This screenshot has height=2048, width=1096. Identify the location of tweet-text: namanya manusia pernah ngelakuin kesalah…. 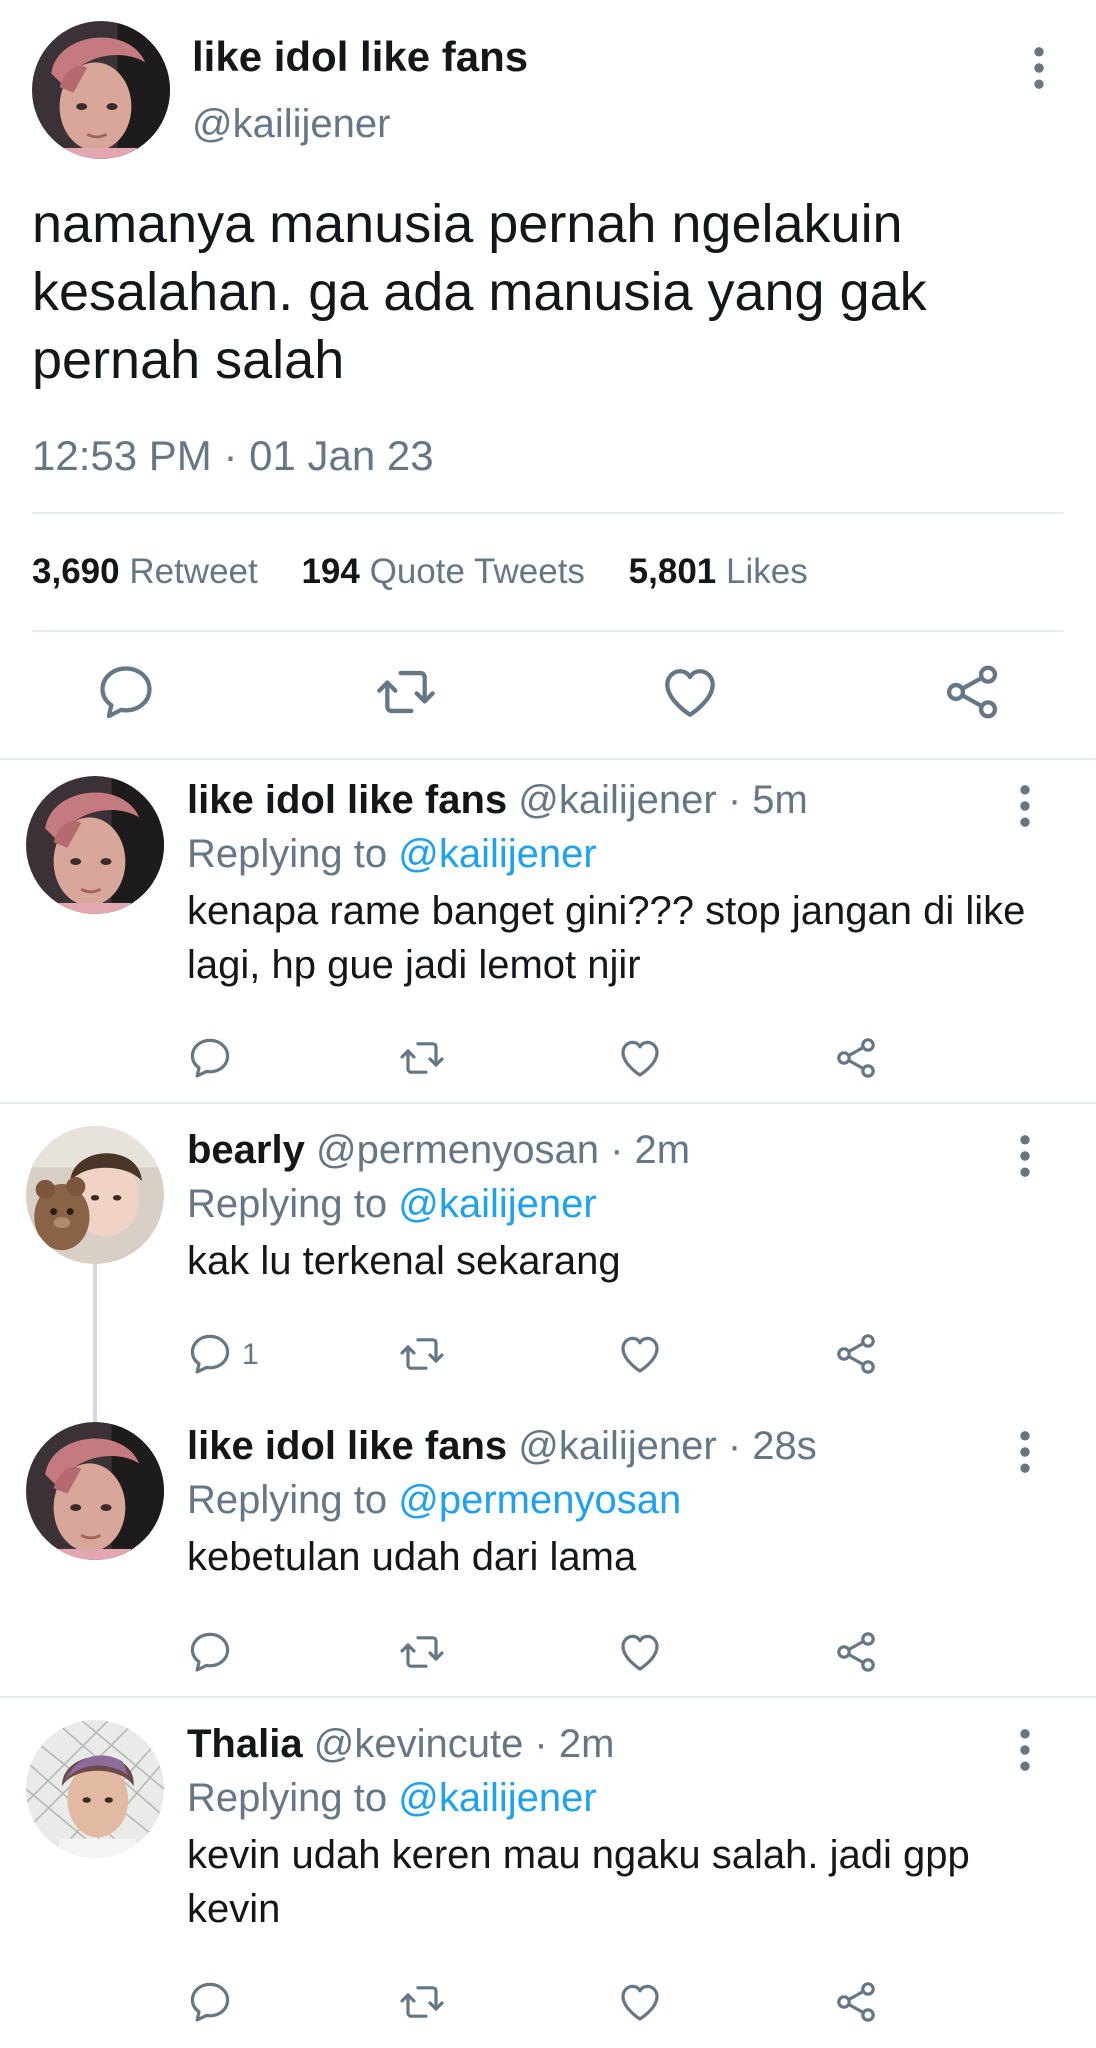
(479, 292).